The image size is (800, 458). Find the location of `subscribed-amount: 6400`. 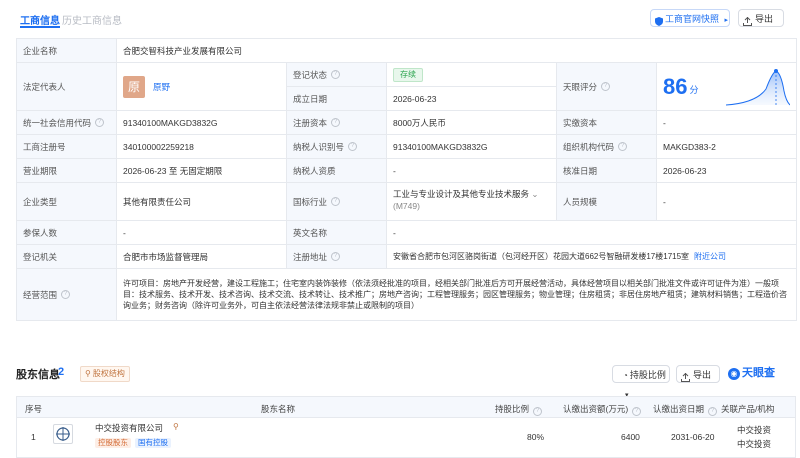

subscribed-amount: 6400 is located at coordinates (630, 437).